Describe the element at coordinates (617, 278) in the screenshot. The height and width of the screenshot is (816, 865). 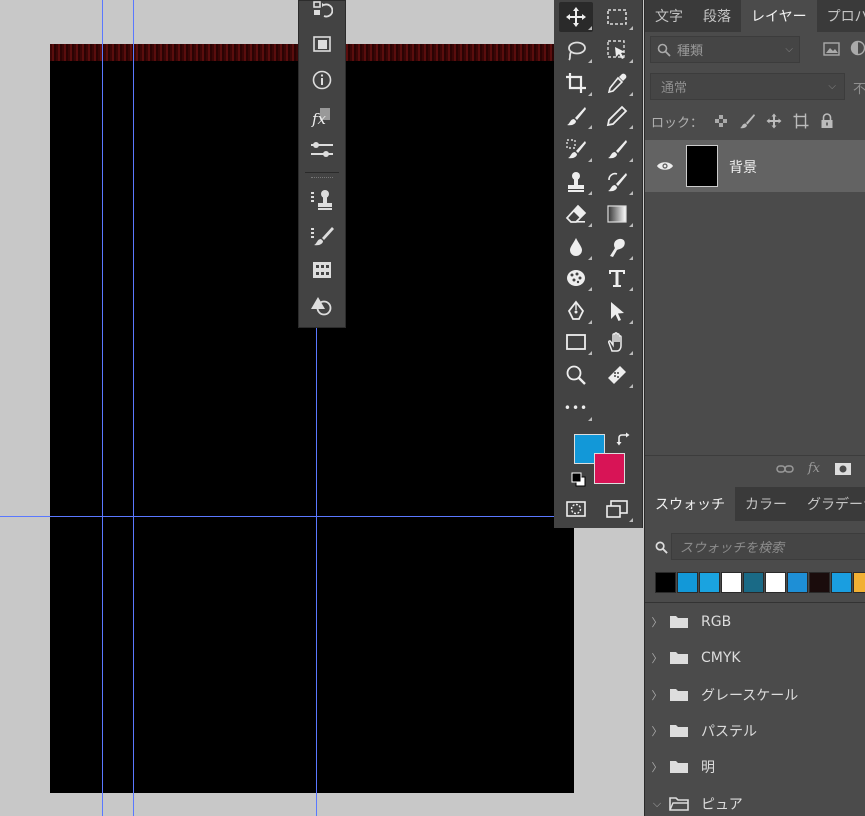
I see `type-tool` at that location.